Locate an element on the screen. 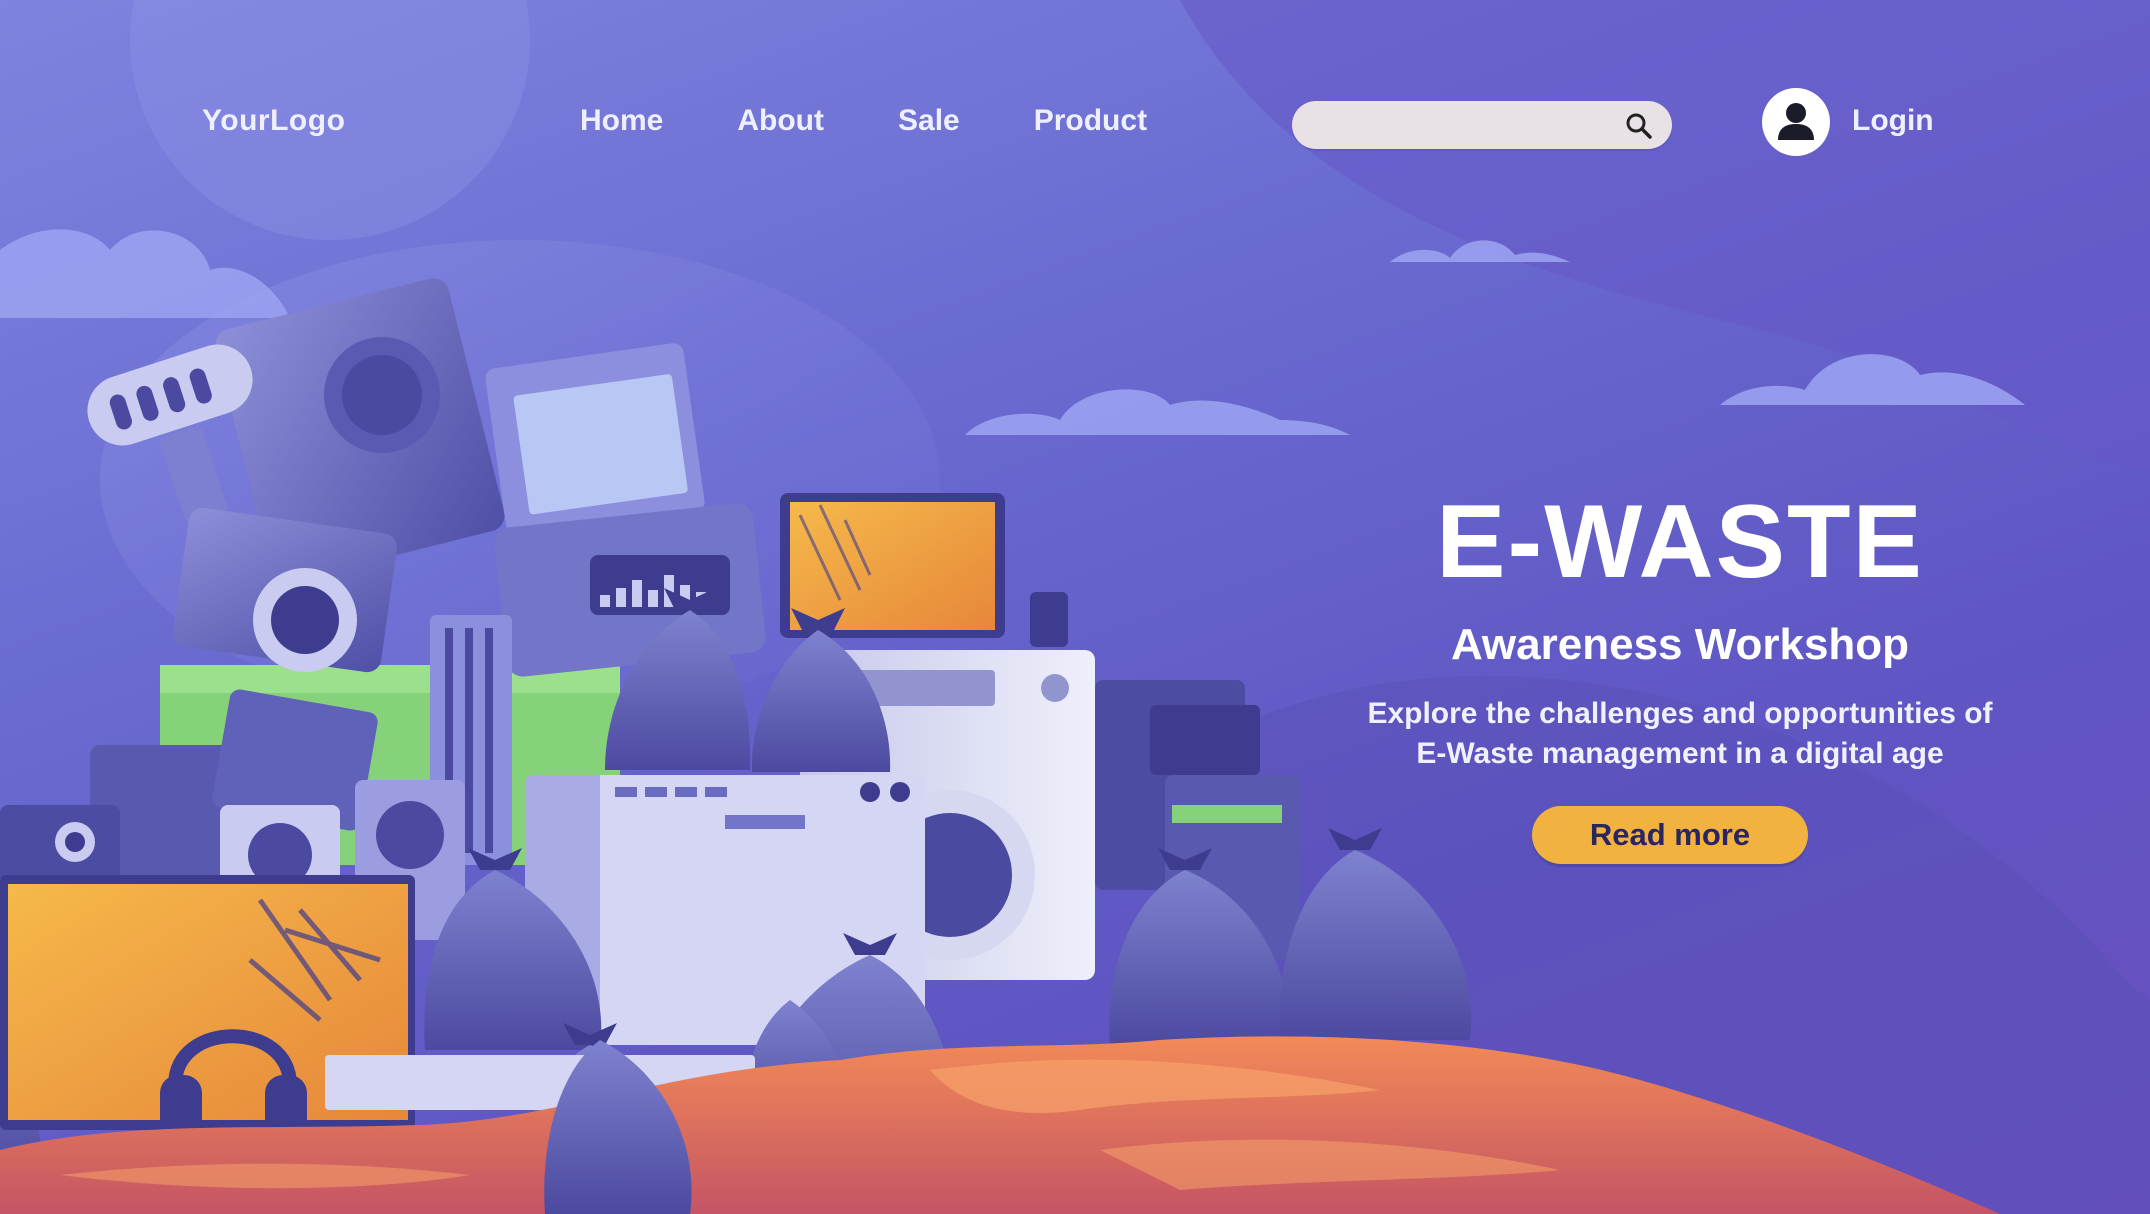 This screenshot has height=1214, width=2150. main-nav: Home About Sale Product is located at coordinates (900, 121).